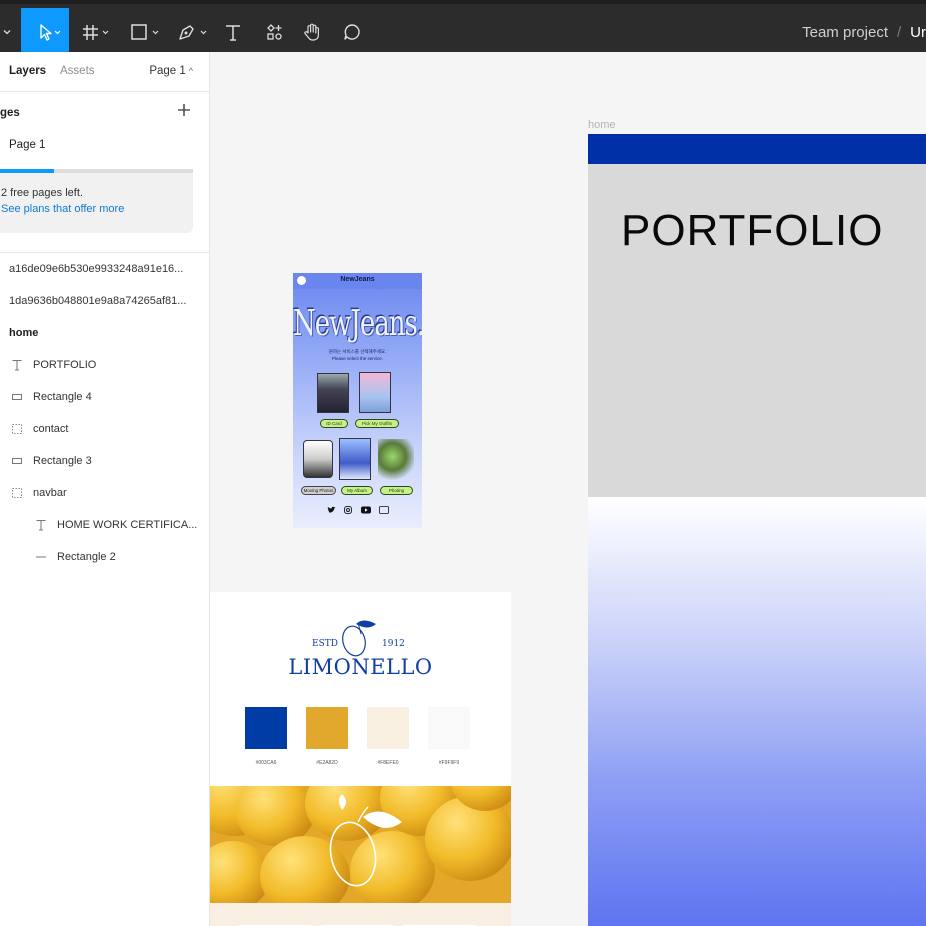  Describe the element at coordinates (357, 358) in the screenshot. I see `phone-subtitle: Please select the service.` at that location.